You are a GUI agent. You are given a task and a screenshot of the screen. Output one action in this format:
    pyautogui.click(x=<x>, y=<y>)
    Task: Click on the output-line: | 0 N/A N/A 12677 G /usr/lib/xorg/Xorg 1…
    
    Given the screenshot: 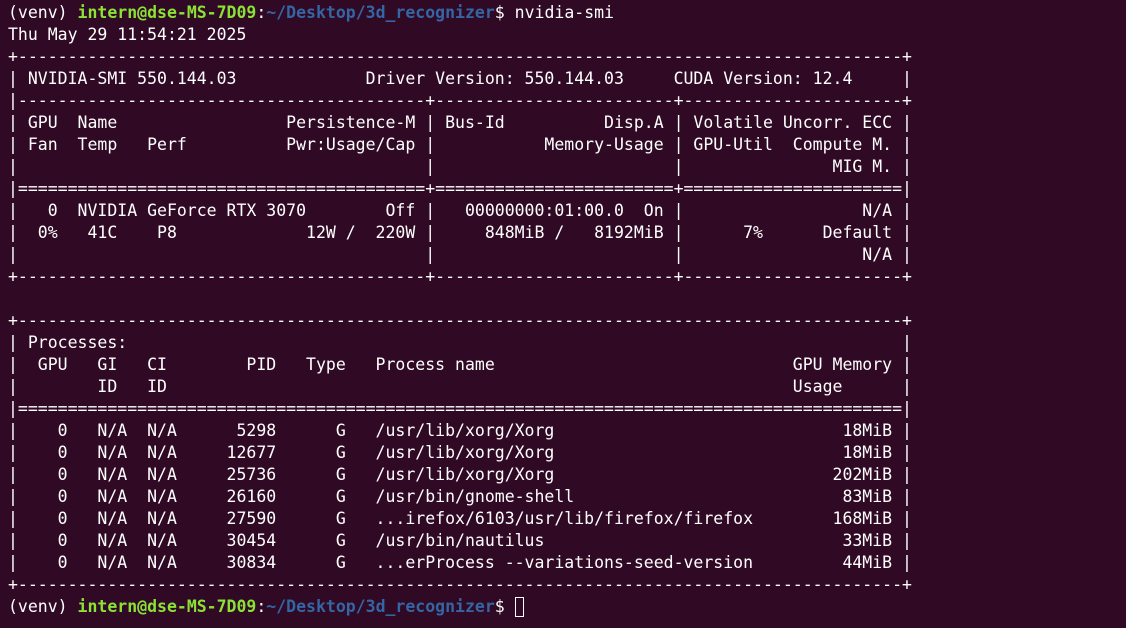 What is the action you would take?
    pyautogui.click(x=460, y=452)
    